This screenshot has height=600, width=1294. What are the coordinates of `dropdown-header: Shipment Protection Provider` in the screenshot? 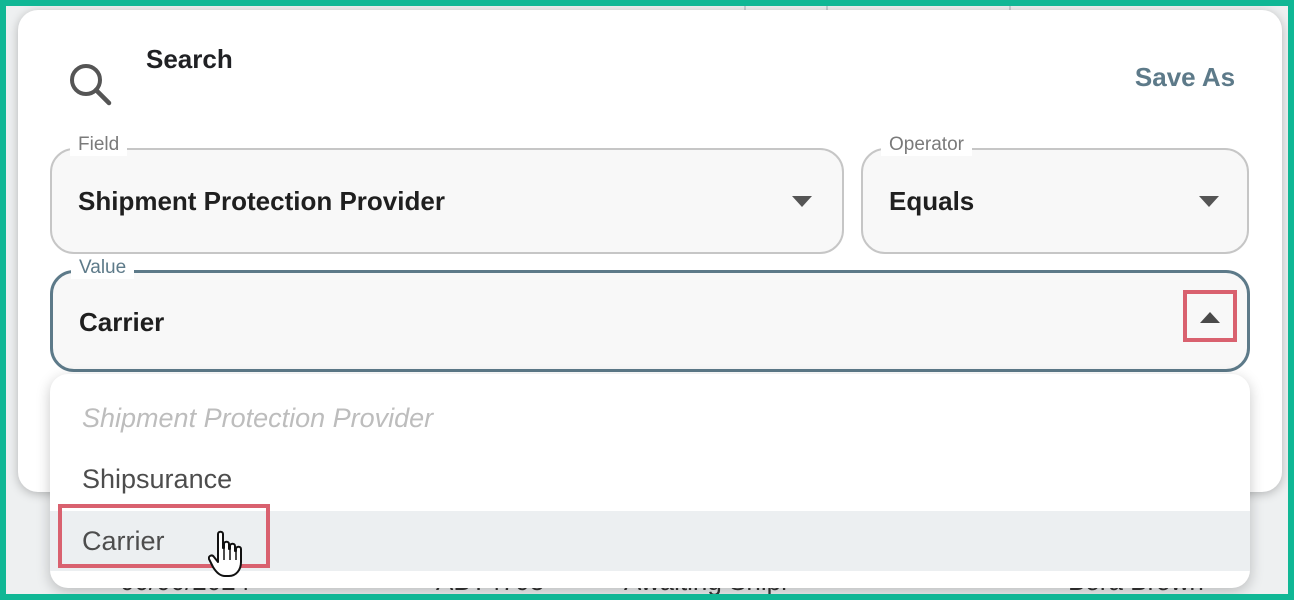 It's located at (258, 418).